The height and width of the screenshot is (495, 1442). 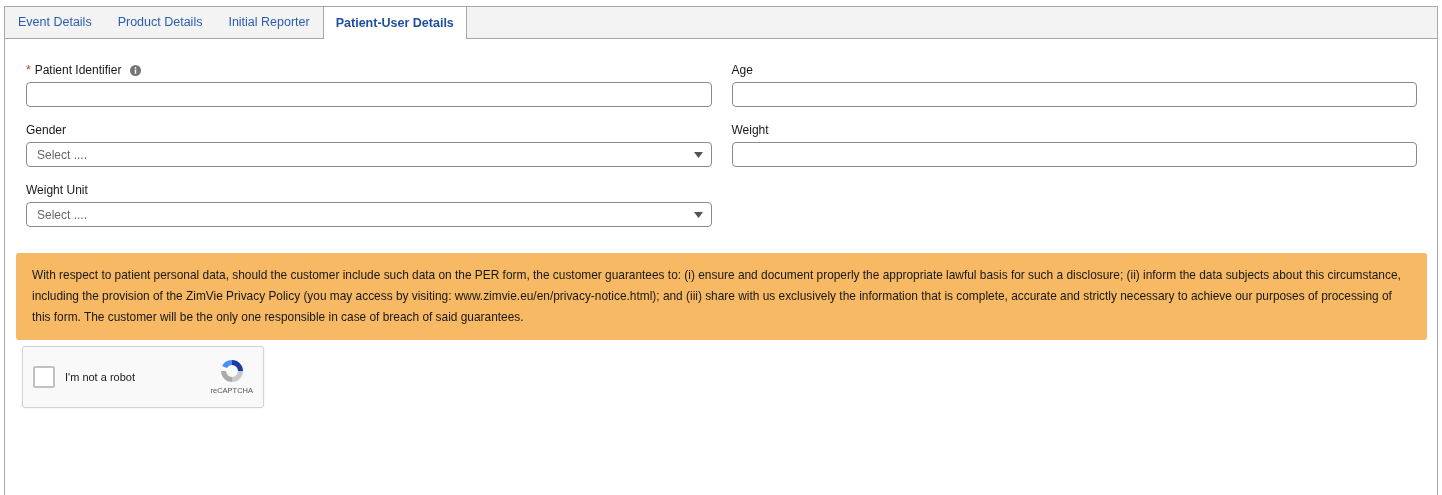 What do you see at coordinates (269, 22) in the screenshot?
I see `tab: Initial Reporter` at bounding box center [269, 22].